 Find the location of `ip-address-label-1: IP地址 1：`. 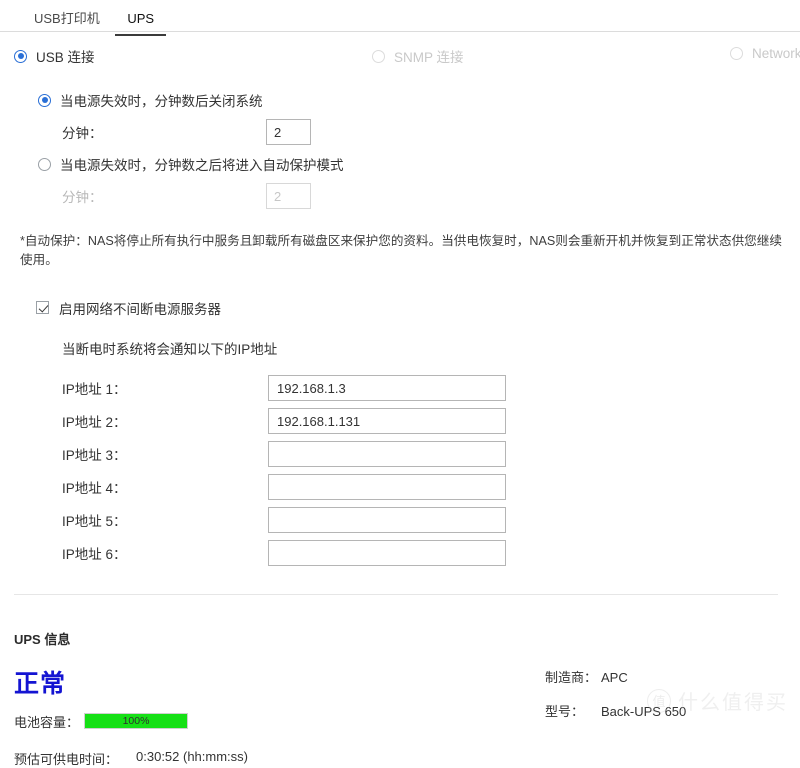

ip-address-label-1: IP地址 1： is located at coordinates (94, 390).